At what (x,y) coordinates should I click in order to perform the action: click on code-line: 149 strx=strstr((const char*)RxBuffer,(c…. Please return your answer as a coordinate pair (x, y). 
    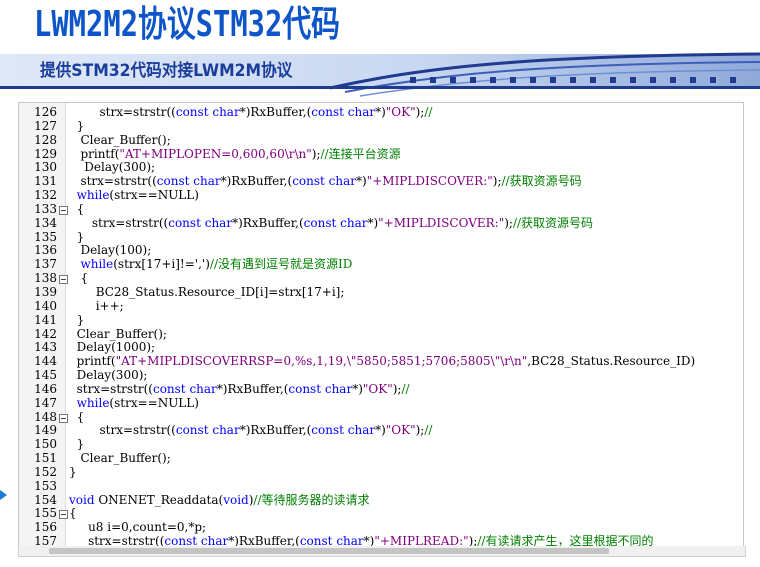
    Looking at the image, I should click on (381, 430).